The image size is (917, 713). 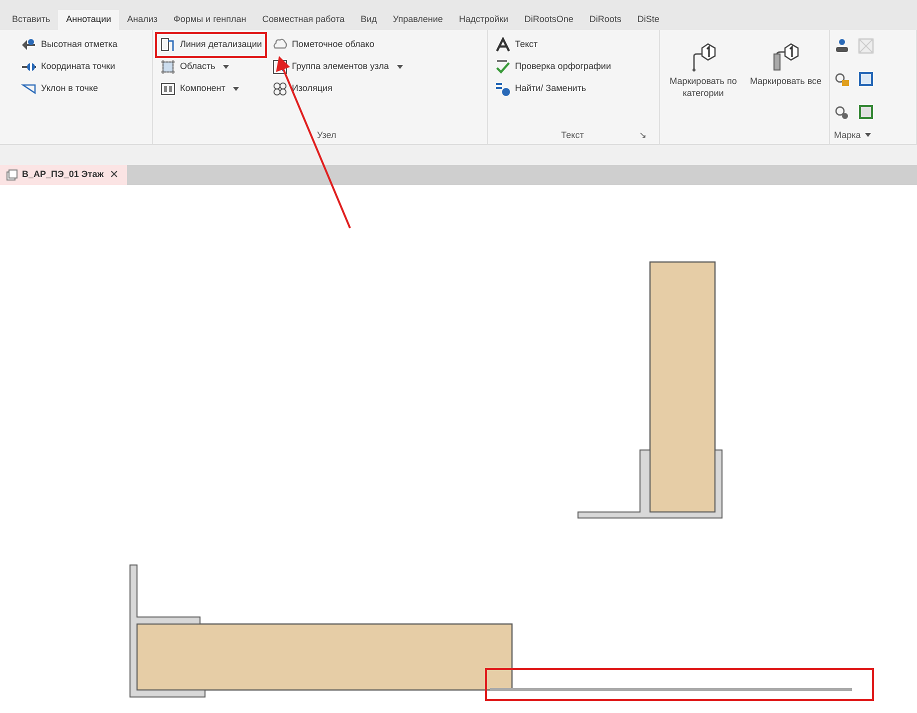 I want to click on text-icon, so click(x=503, y=45).